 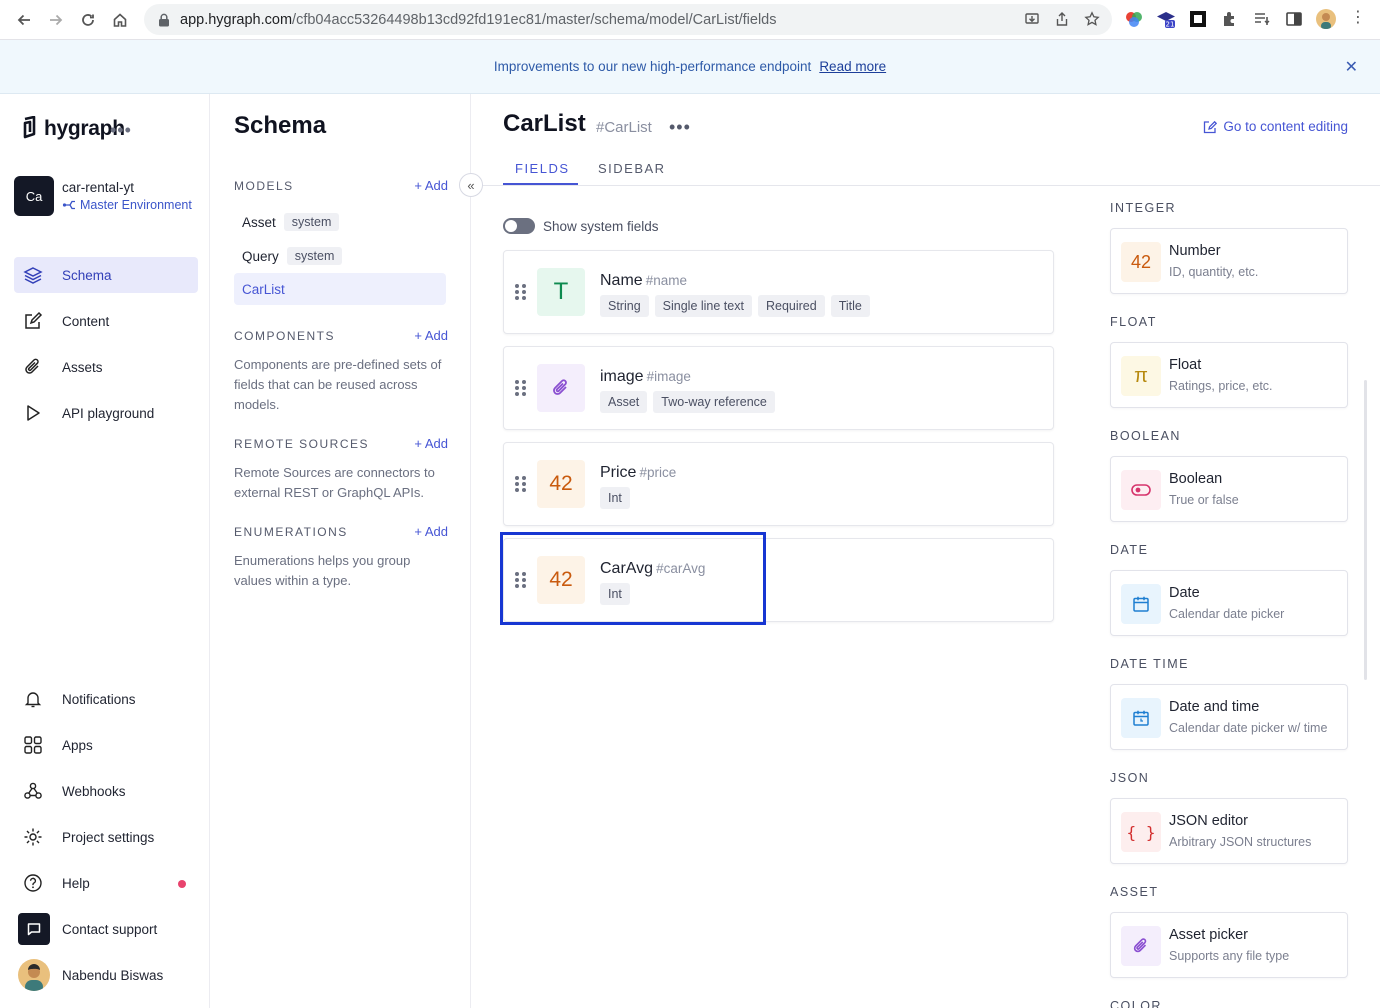 I want to click on frame-extension-icon, so click(x=1198, y=19).